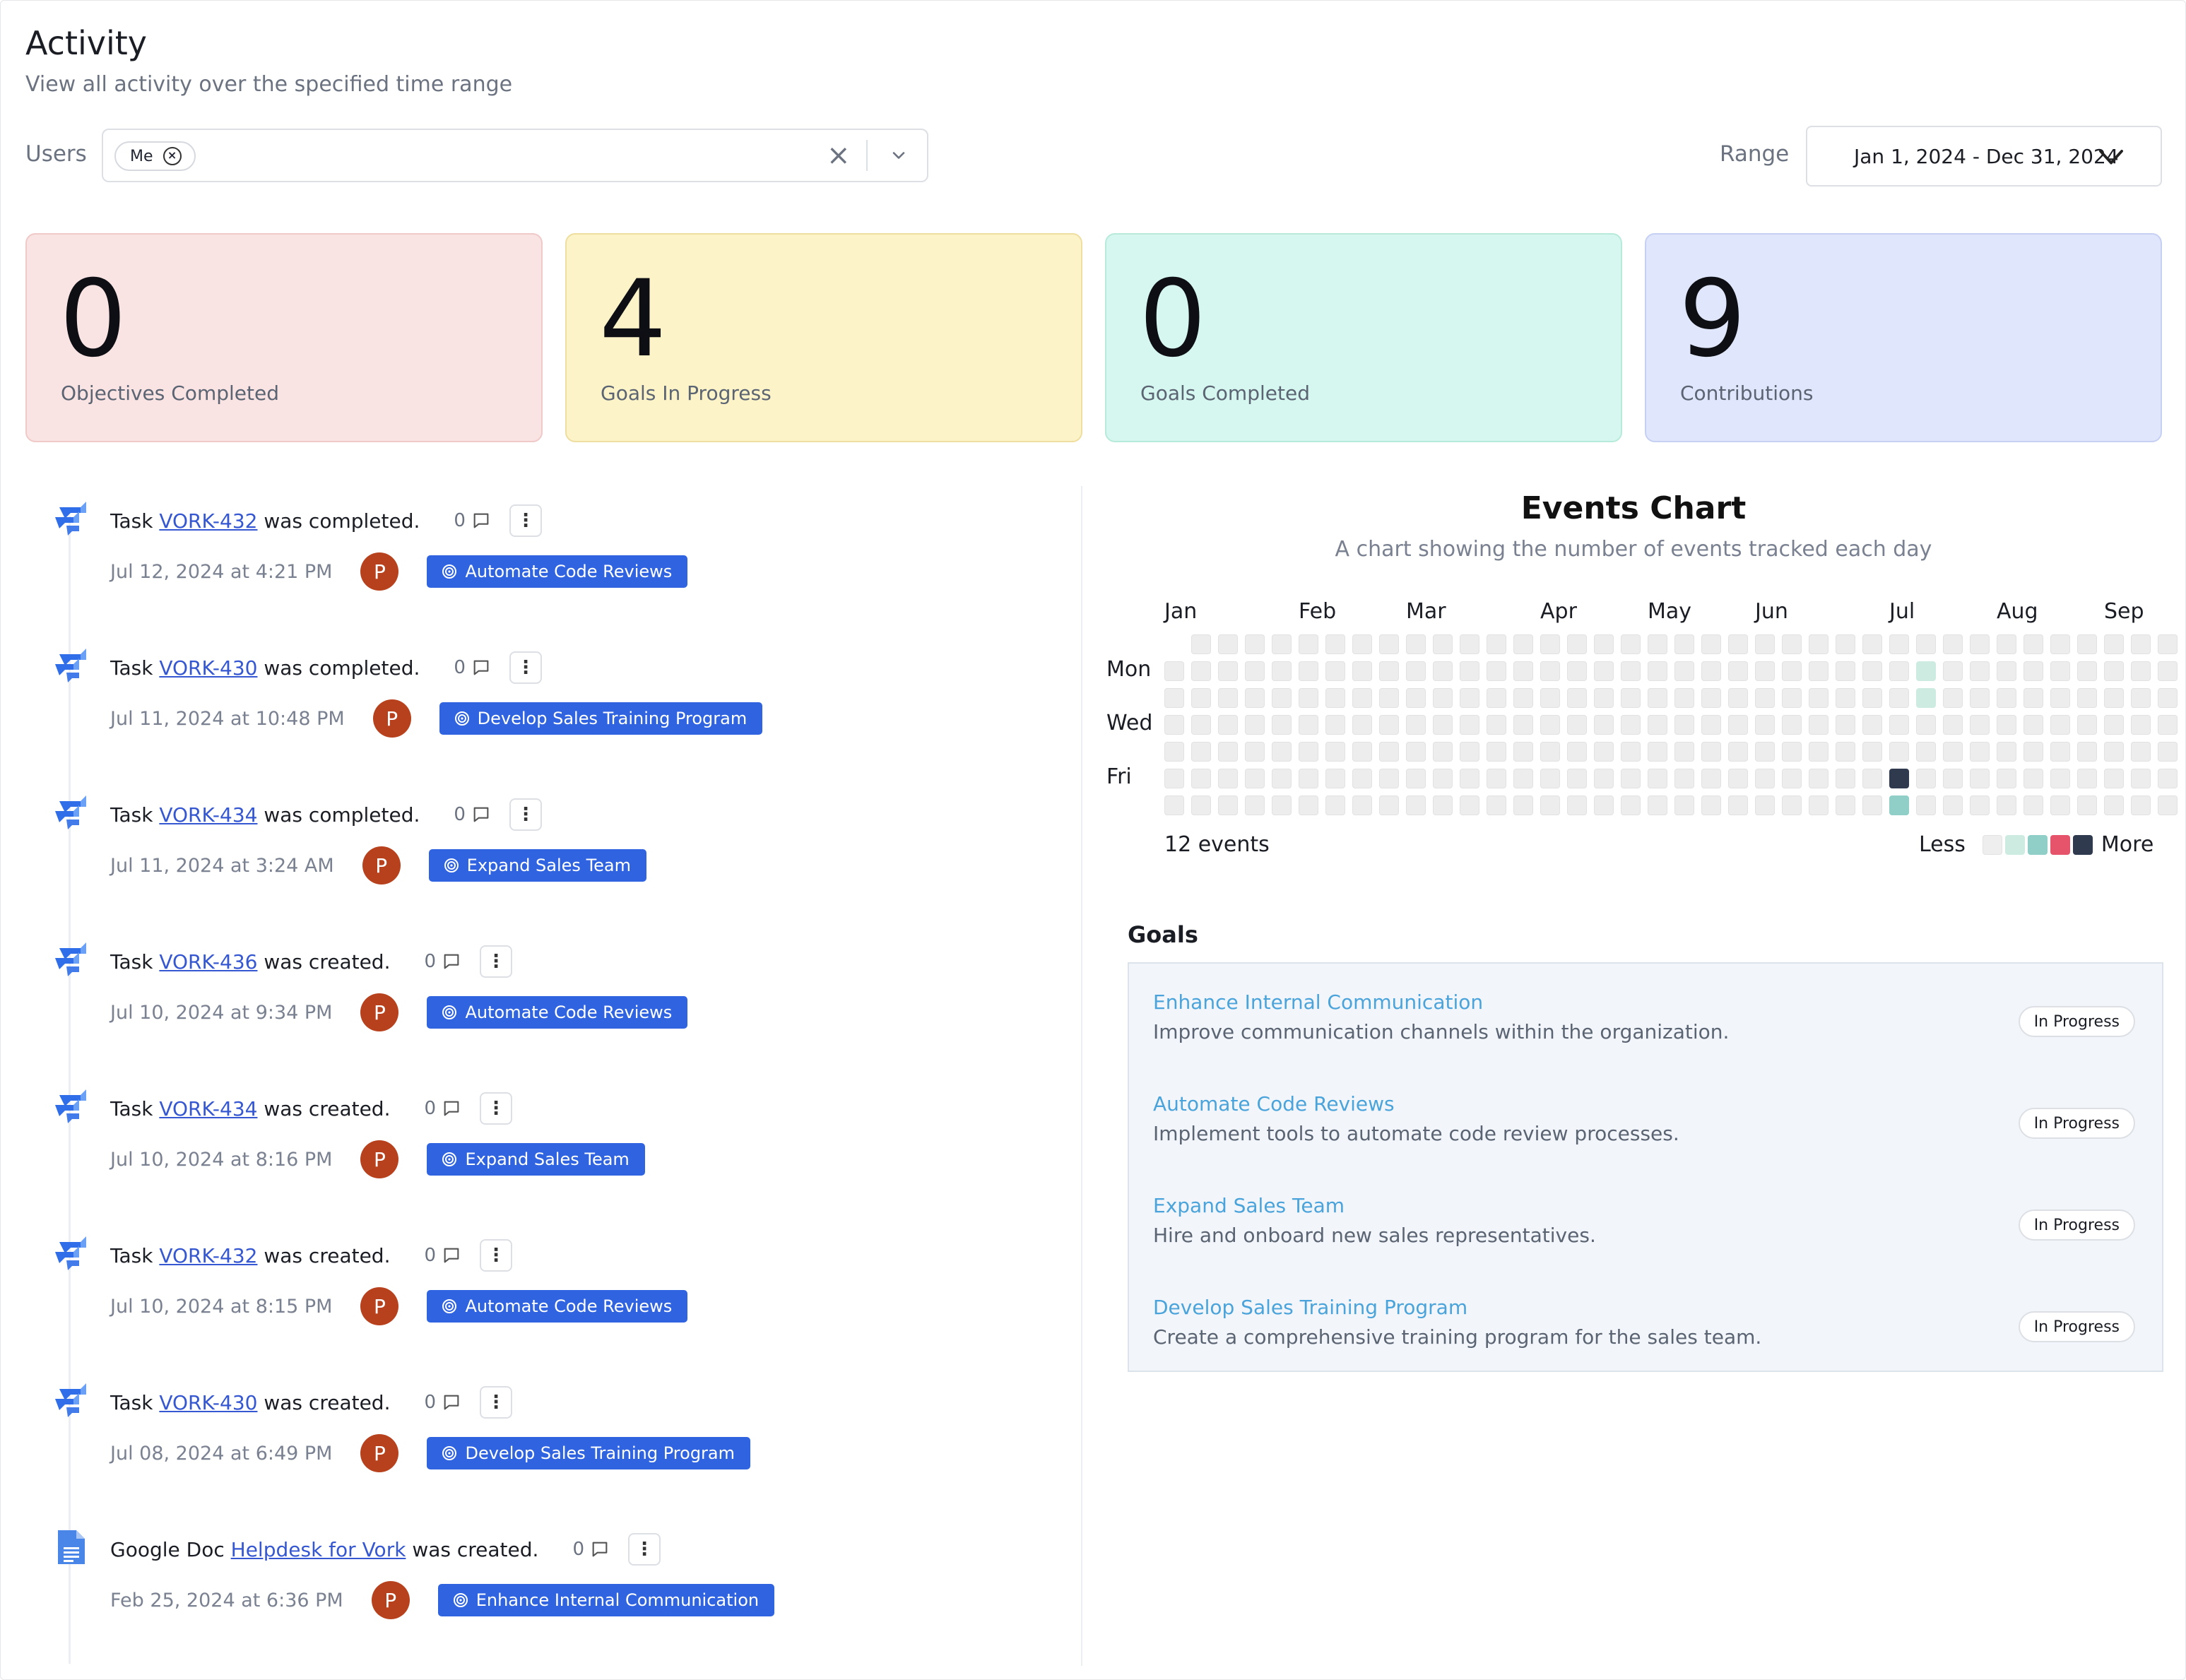 The image size is (2186, 1680). Describe the element at coordinates (601, 718) in the screenshot. I see `goal-tag: Develop Sales Training Program` at that location.